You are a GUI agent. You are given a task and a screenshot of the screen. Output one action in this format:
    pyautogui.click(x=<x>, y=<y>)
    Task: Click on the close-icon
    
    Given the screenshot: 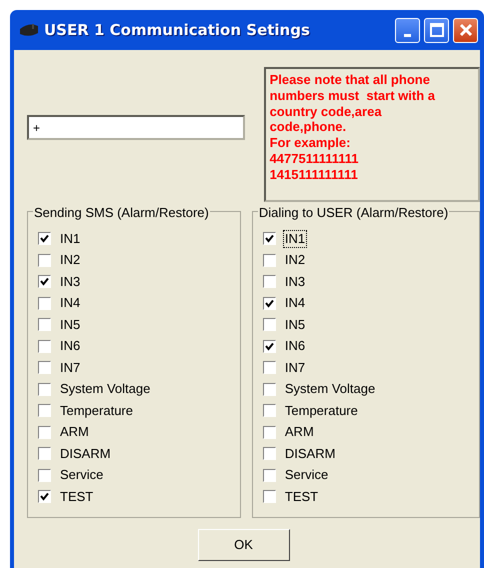 What is the action you would take?
    pyautogui.click(x=465, y=30)
    